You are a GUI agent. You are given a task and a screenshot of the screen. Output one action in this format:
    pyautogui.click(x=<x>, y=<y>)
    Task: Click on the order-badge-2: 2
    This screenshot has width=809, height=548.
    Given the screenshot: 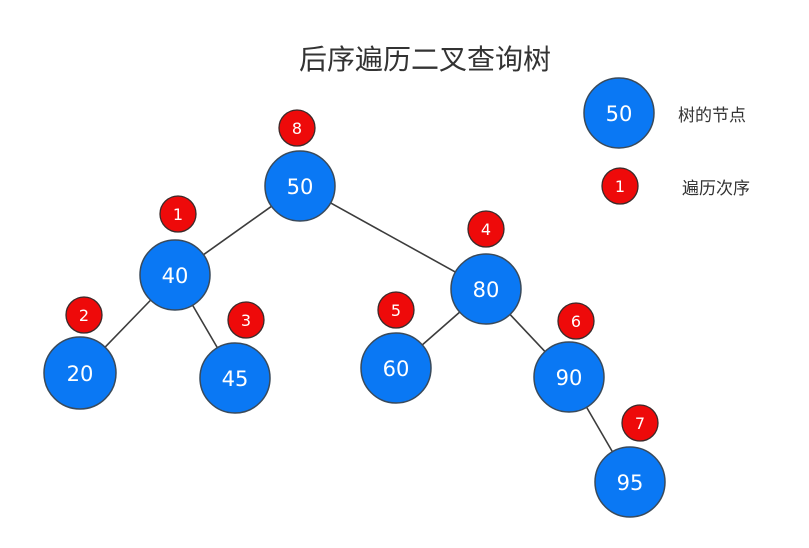 What is the action you would take?
    pyautogui.click(x=84, y=315)
    